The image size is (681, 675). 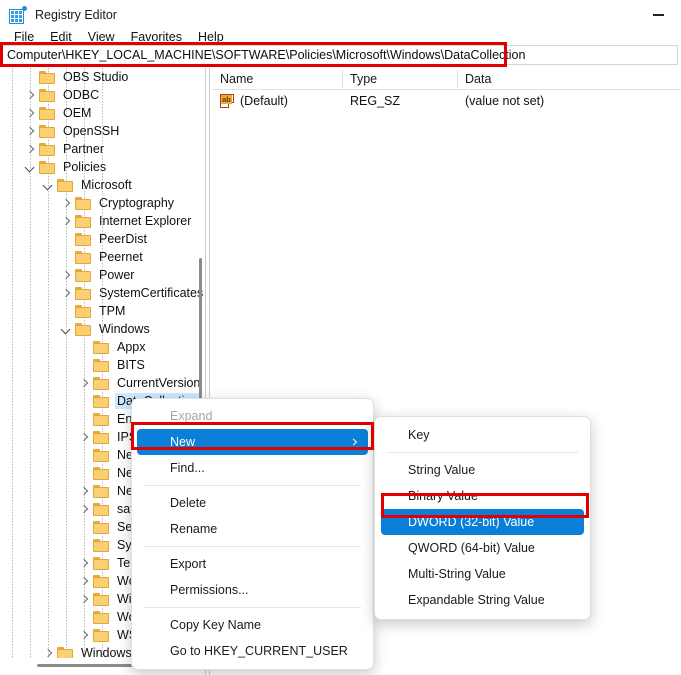 I want to click on submenu-item-key: Key, so click(x=482, y=435).